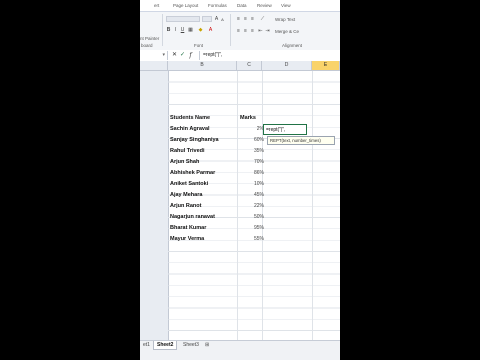 This screenshot has width=480, height=360. What do you see at coordinates (190, 30) in the screenshot?
I see `borders-icon: ▦` at bounding box center [190, 30].